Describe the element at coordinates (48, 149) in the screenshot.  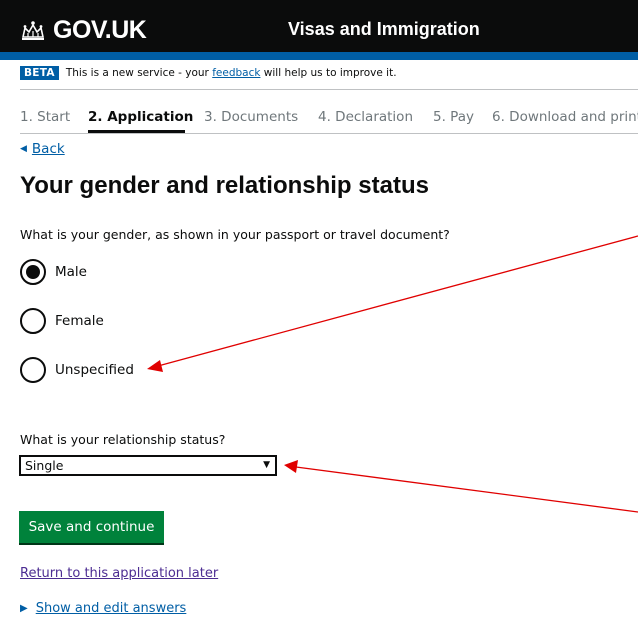
I see `back-link-label: Back` at that location.